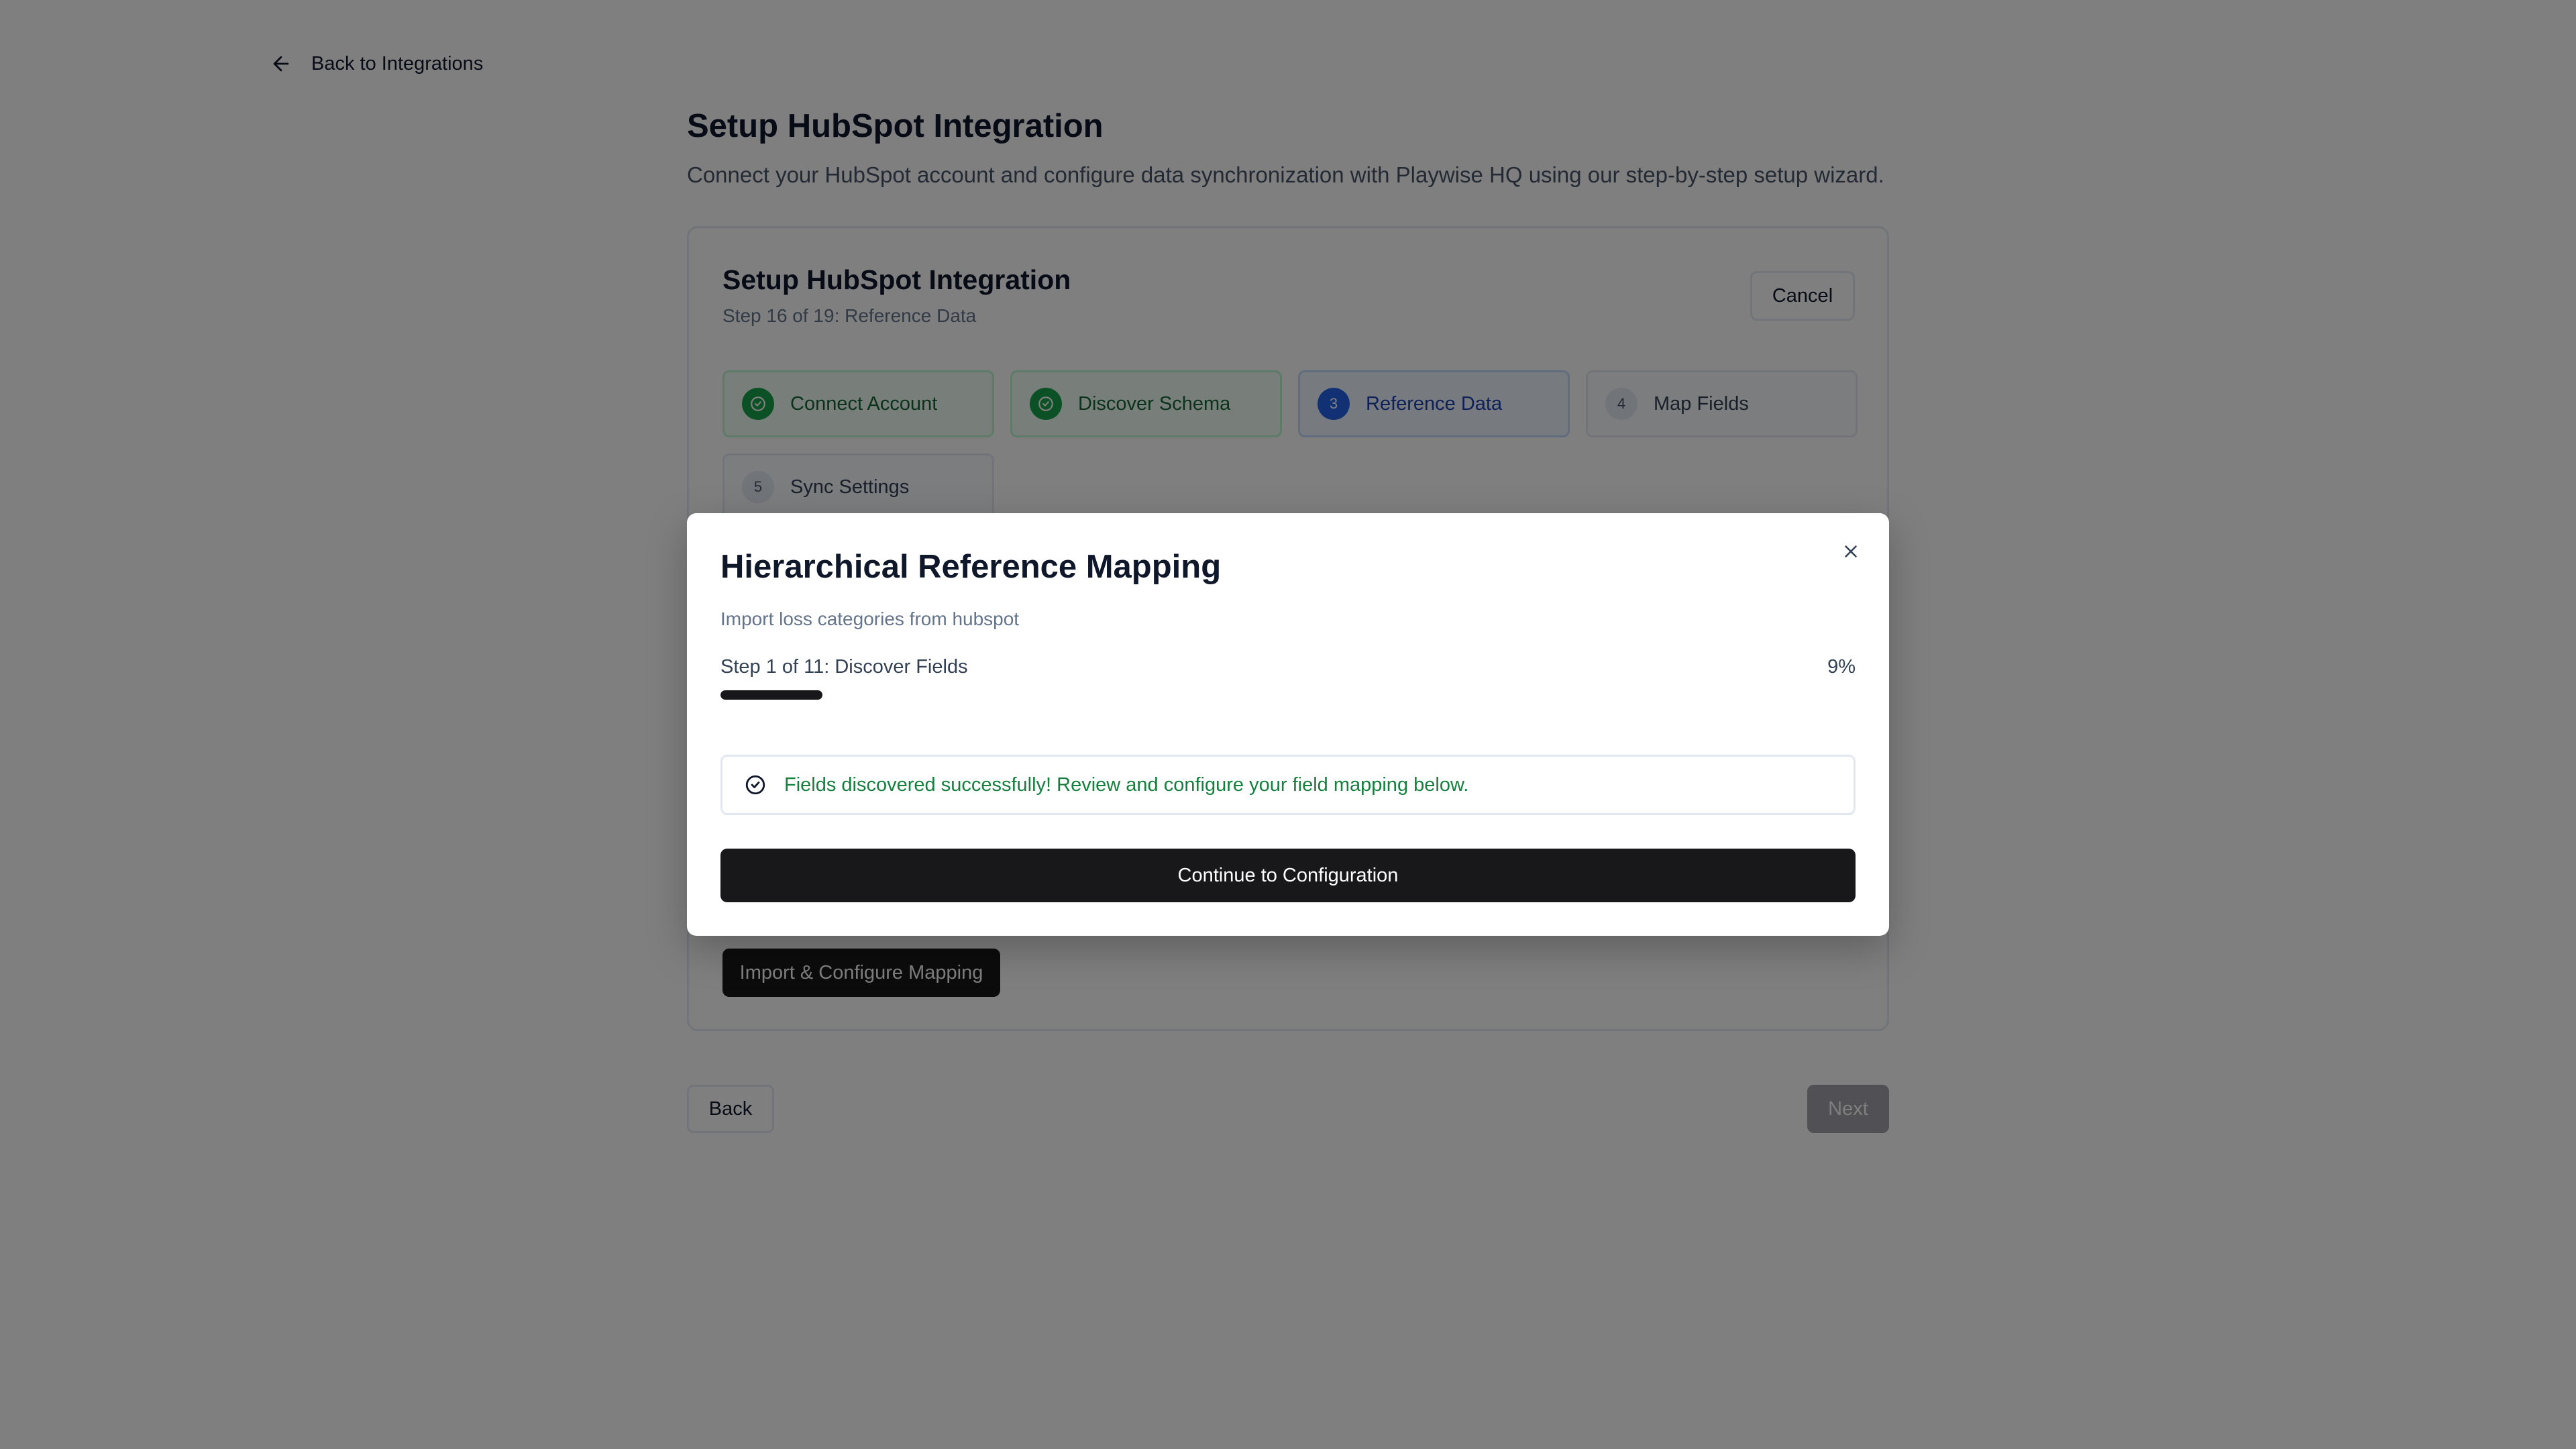 Image resolution: width=2576 pixels, height=1449 pixels. What do you see at coordinates (1841, 667) in the screenshot?
I see `progress-percent: 9%` at bounding box center [1841, 667].